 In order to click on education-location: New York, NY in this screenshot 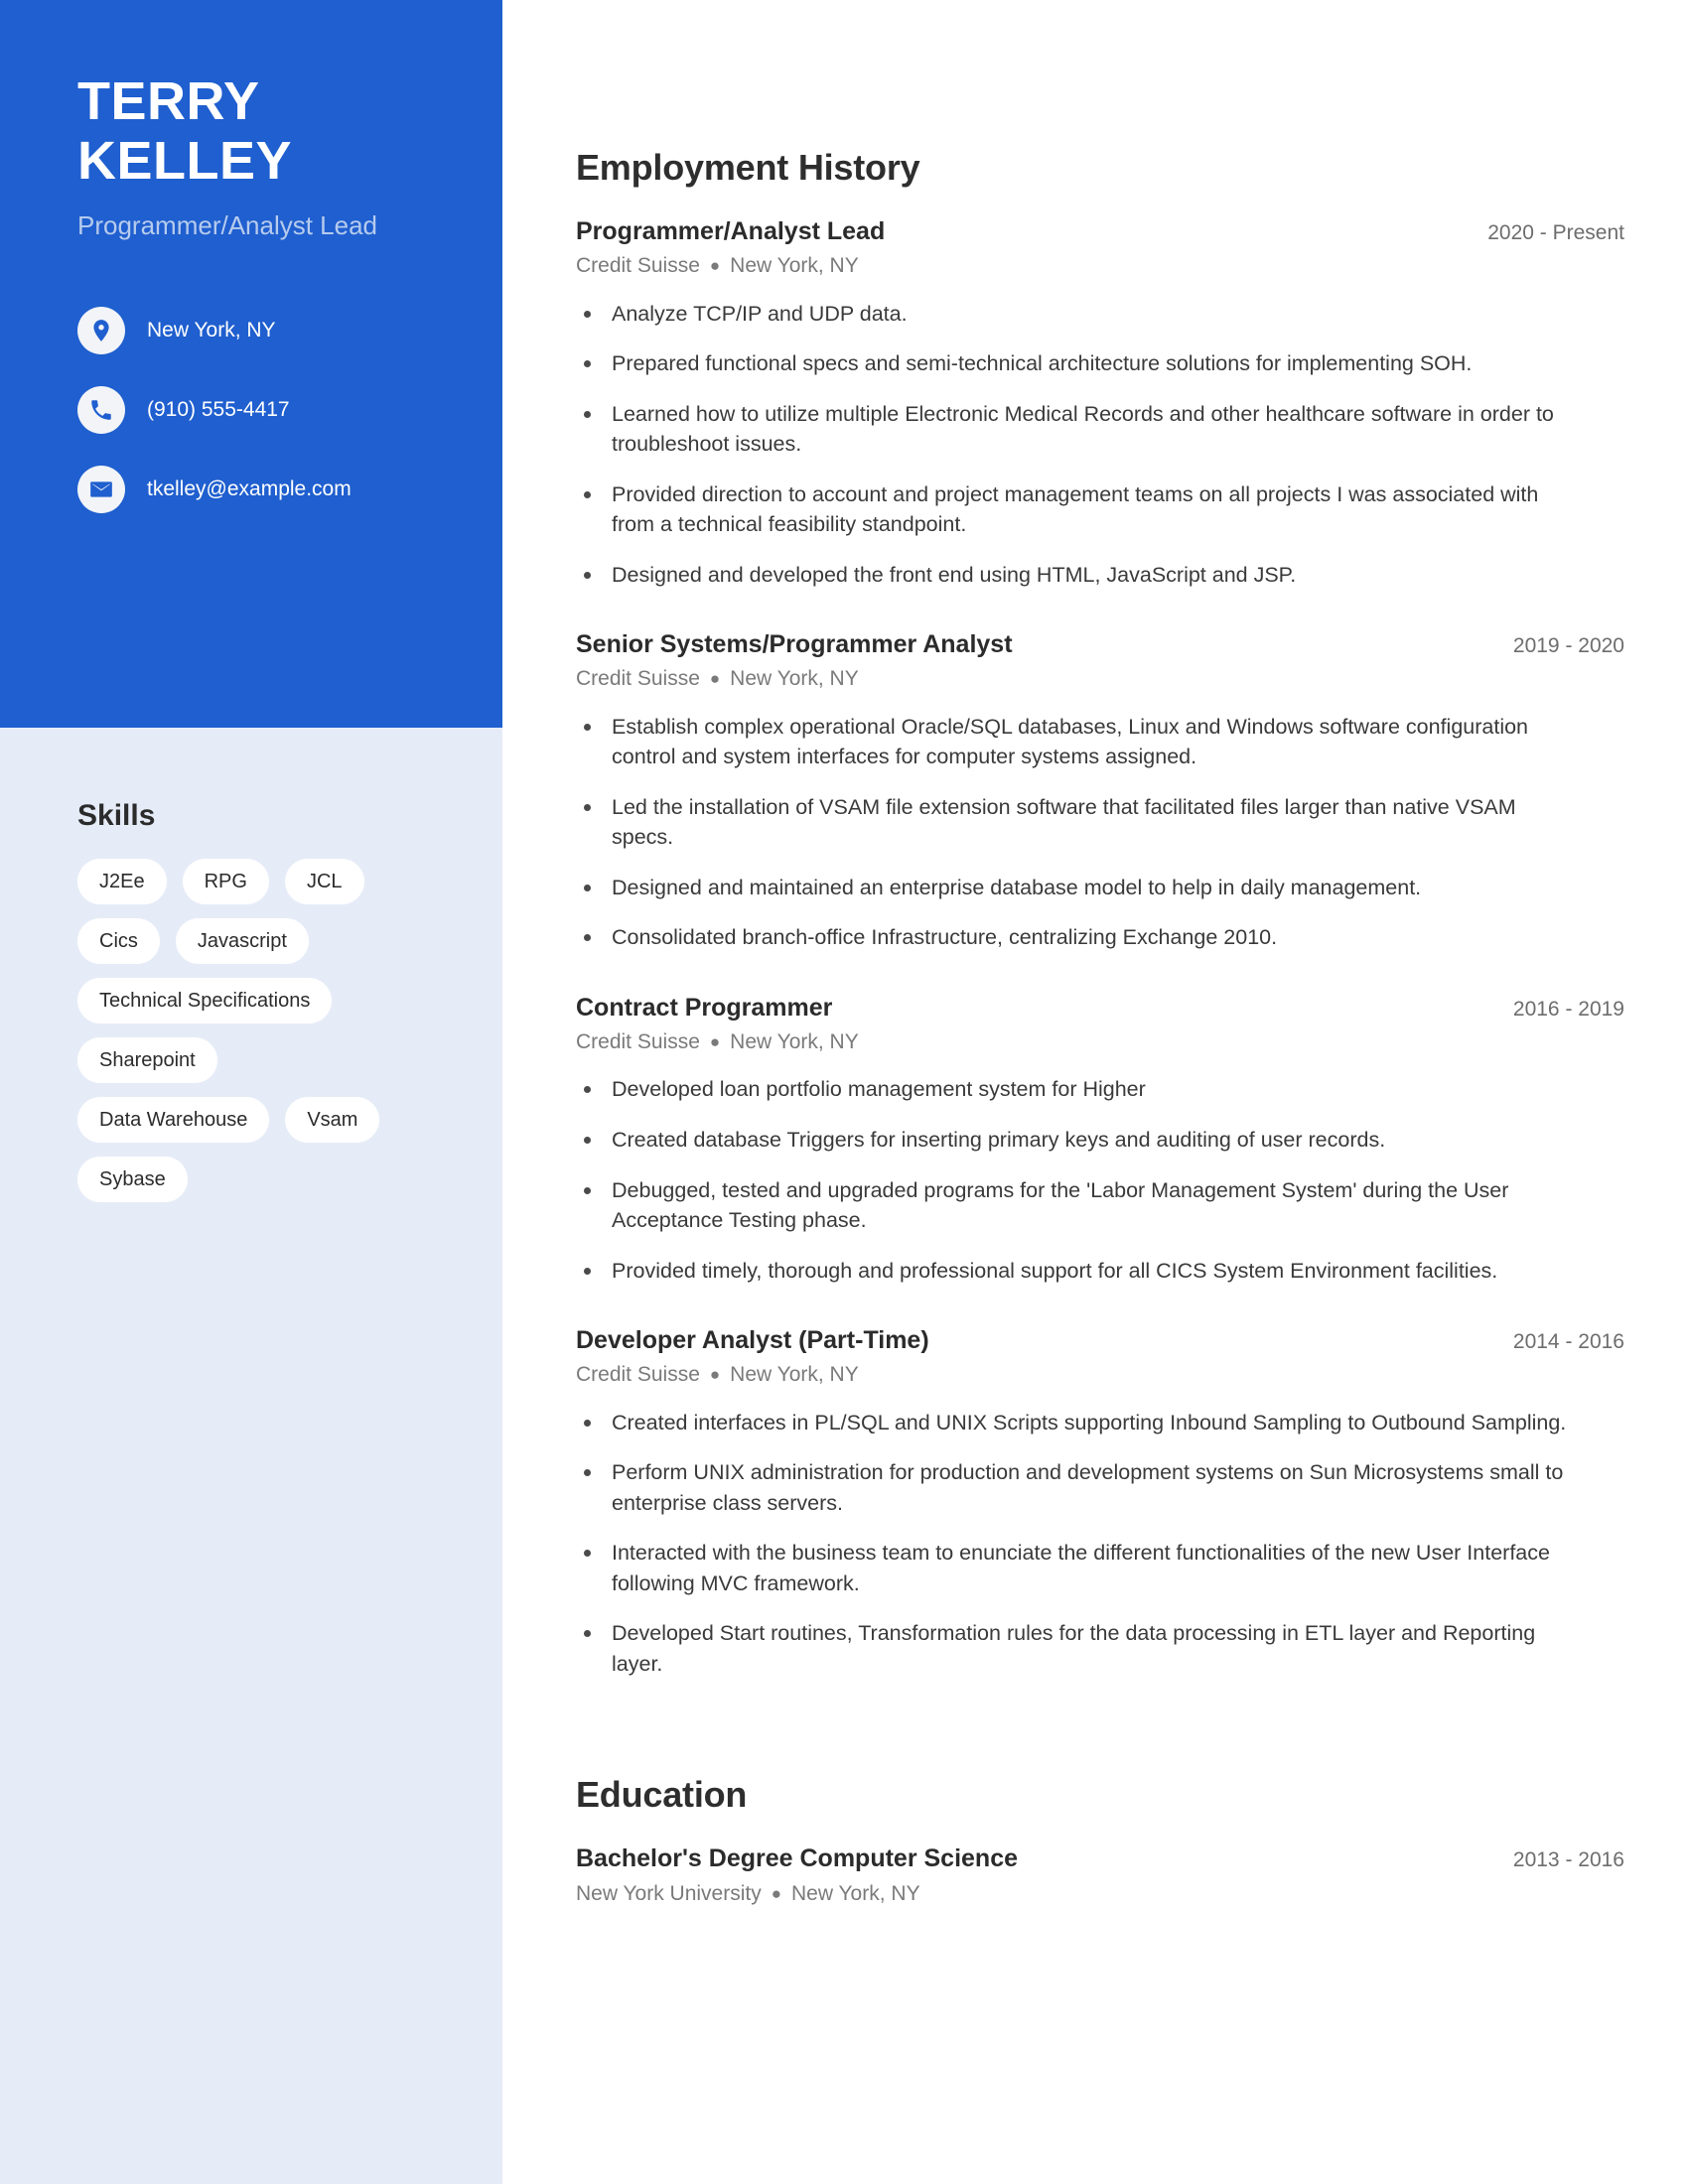, I will do `click(855, 1893)`.